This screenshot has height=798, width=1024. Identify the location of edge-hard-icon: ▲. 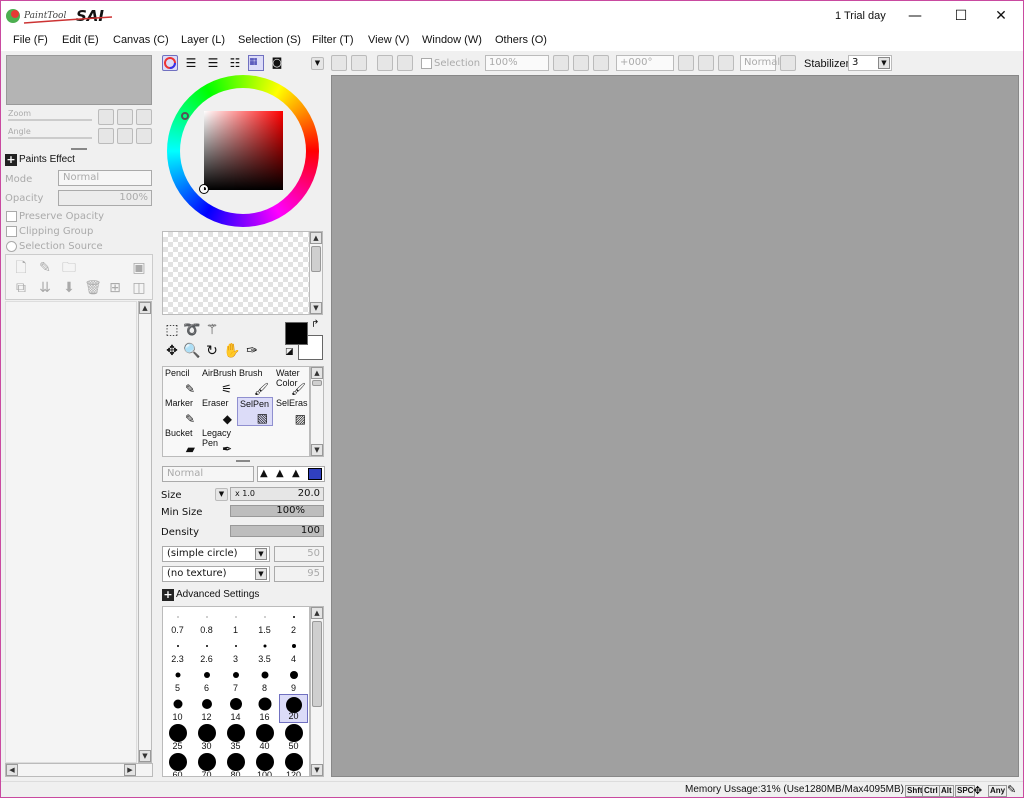
(264, 473).